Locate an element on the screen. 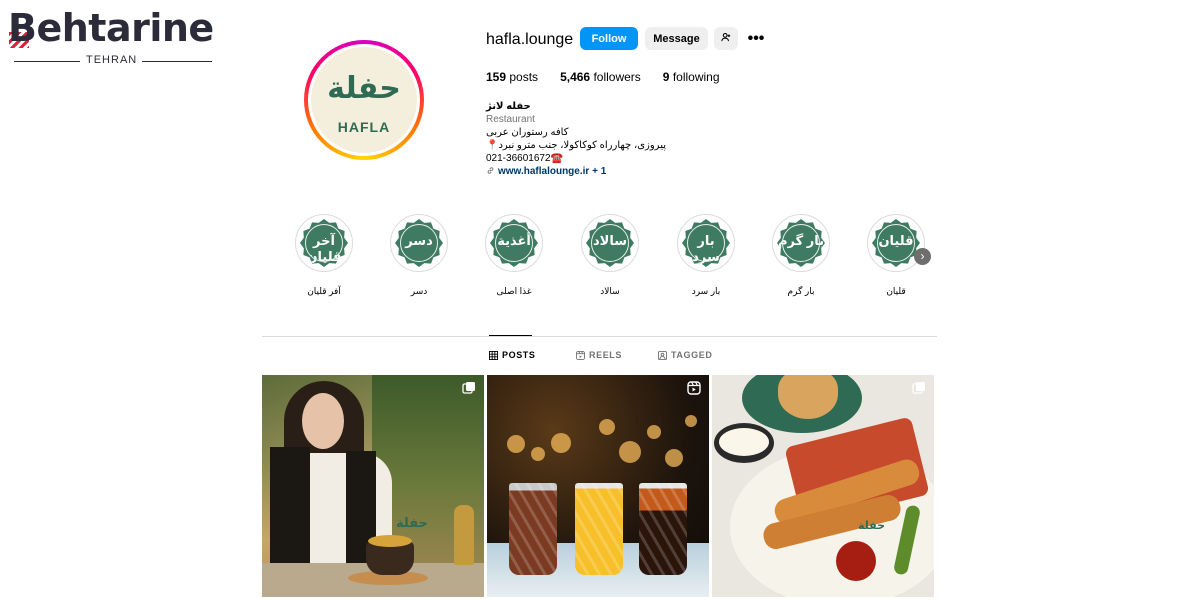 This screenshot has width=1200, height=600. highlight-ring: سالاد is located at coordinates (610, 243).